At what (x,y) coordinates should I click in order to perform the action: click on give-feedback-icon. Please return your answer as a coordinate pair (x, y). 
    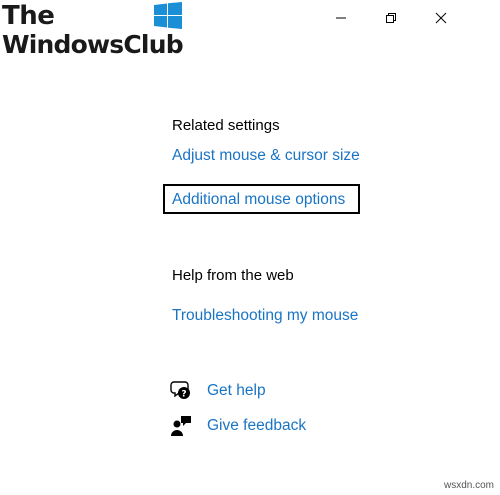
    Looking at the image, I should click on (181, 426).